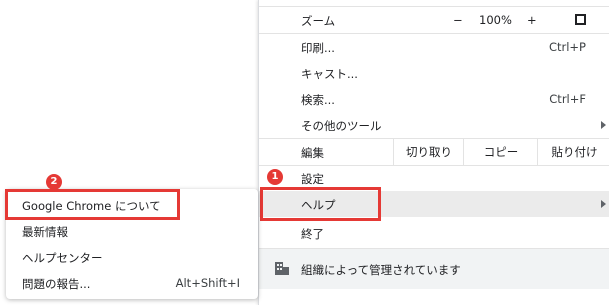 This screenshot has height=305, width=609. What do you see at coordinates (580, 19) in the screenshot?
I see `fullscreen-icon` at bounding box center [580, 19].